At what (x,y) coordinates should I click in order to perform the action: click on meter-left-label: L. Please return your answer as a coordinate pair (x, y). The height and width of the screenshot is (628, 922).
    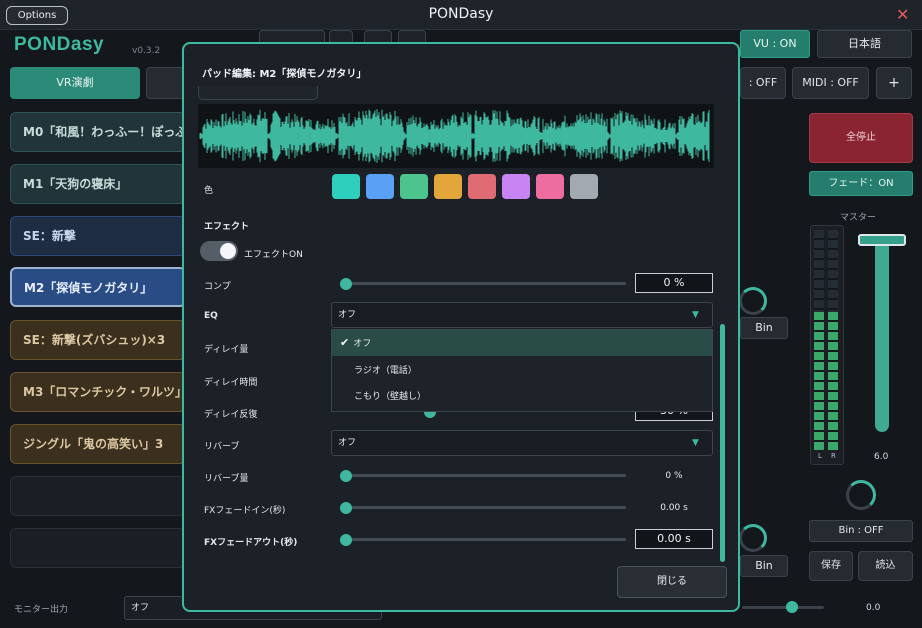
    Looking at the image, I should click on (820, 456).